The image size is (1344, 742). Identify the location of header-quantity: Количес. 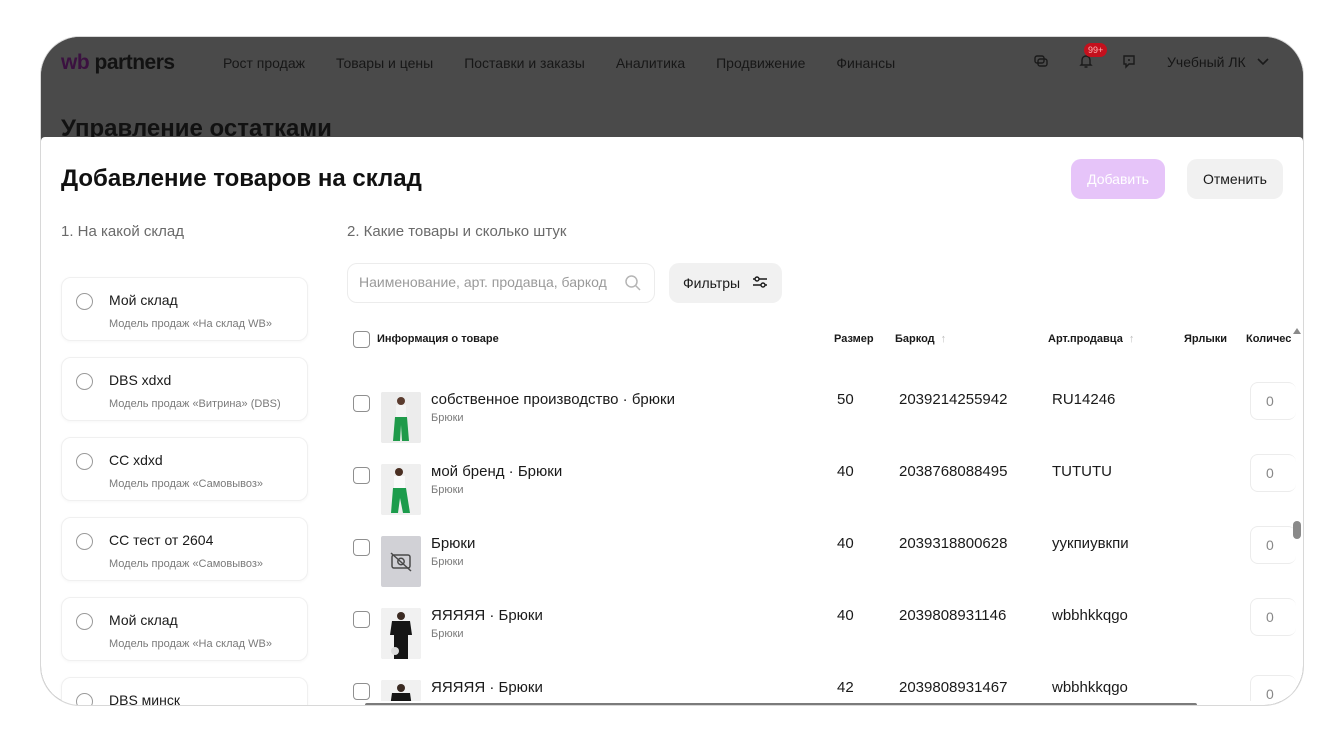
(1269, 339).